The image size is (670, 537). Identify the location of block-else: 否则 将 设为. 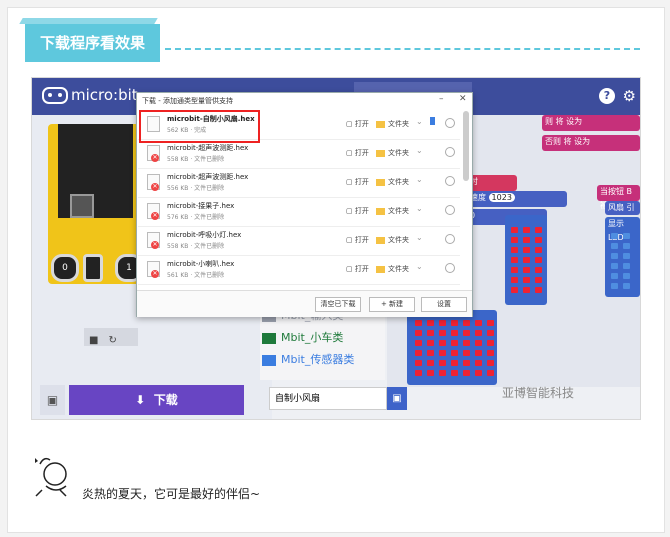
(591, 143).